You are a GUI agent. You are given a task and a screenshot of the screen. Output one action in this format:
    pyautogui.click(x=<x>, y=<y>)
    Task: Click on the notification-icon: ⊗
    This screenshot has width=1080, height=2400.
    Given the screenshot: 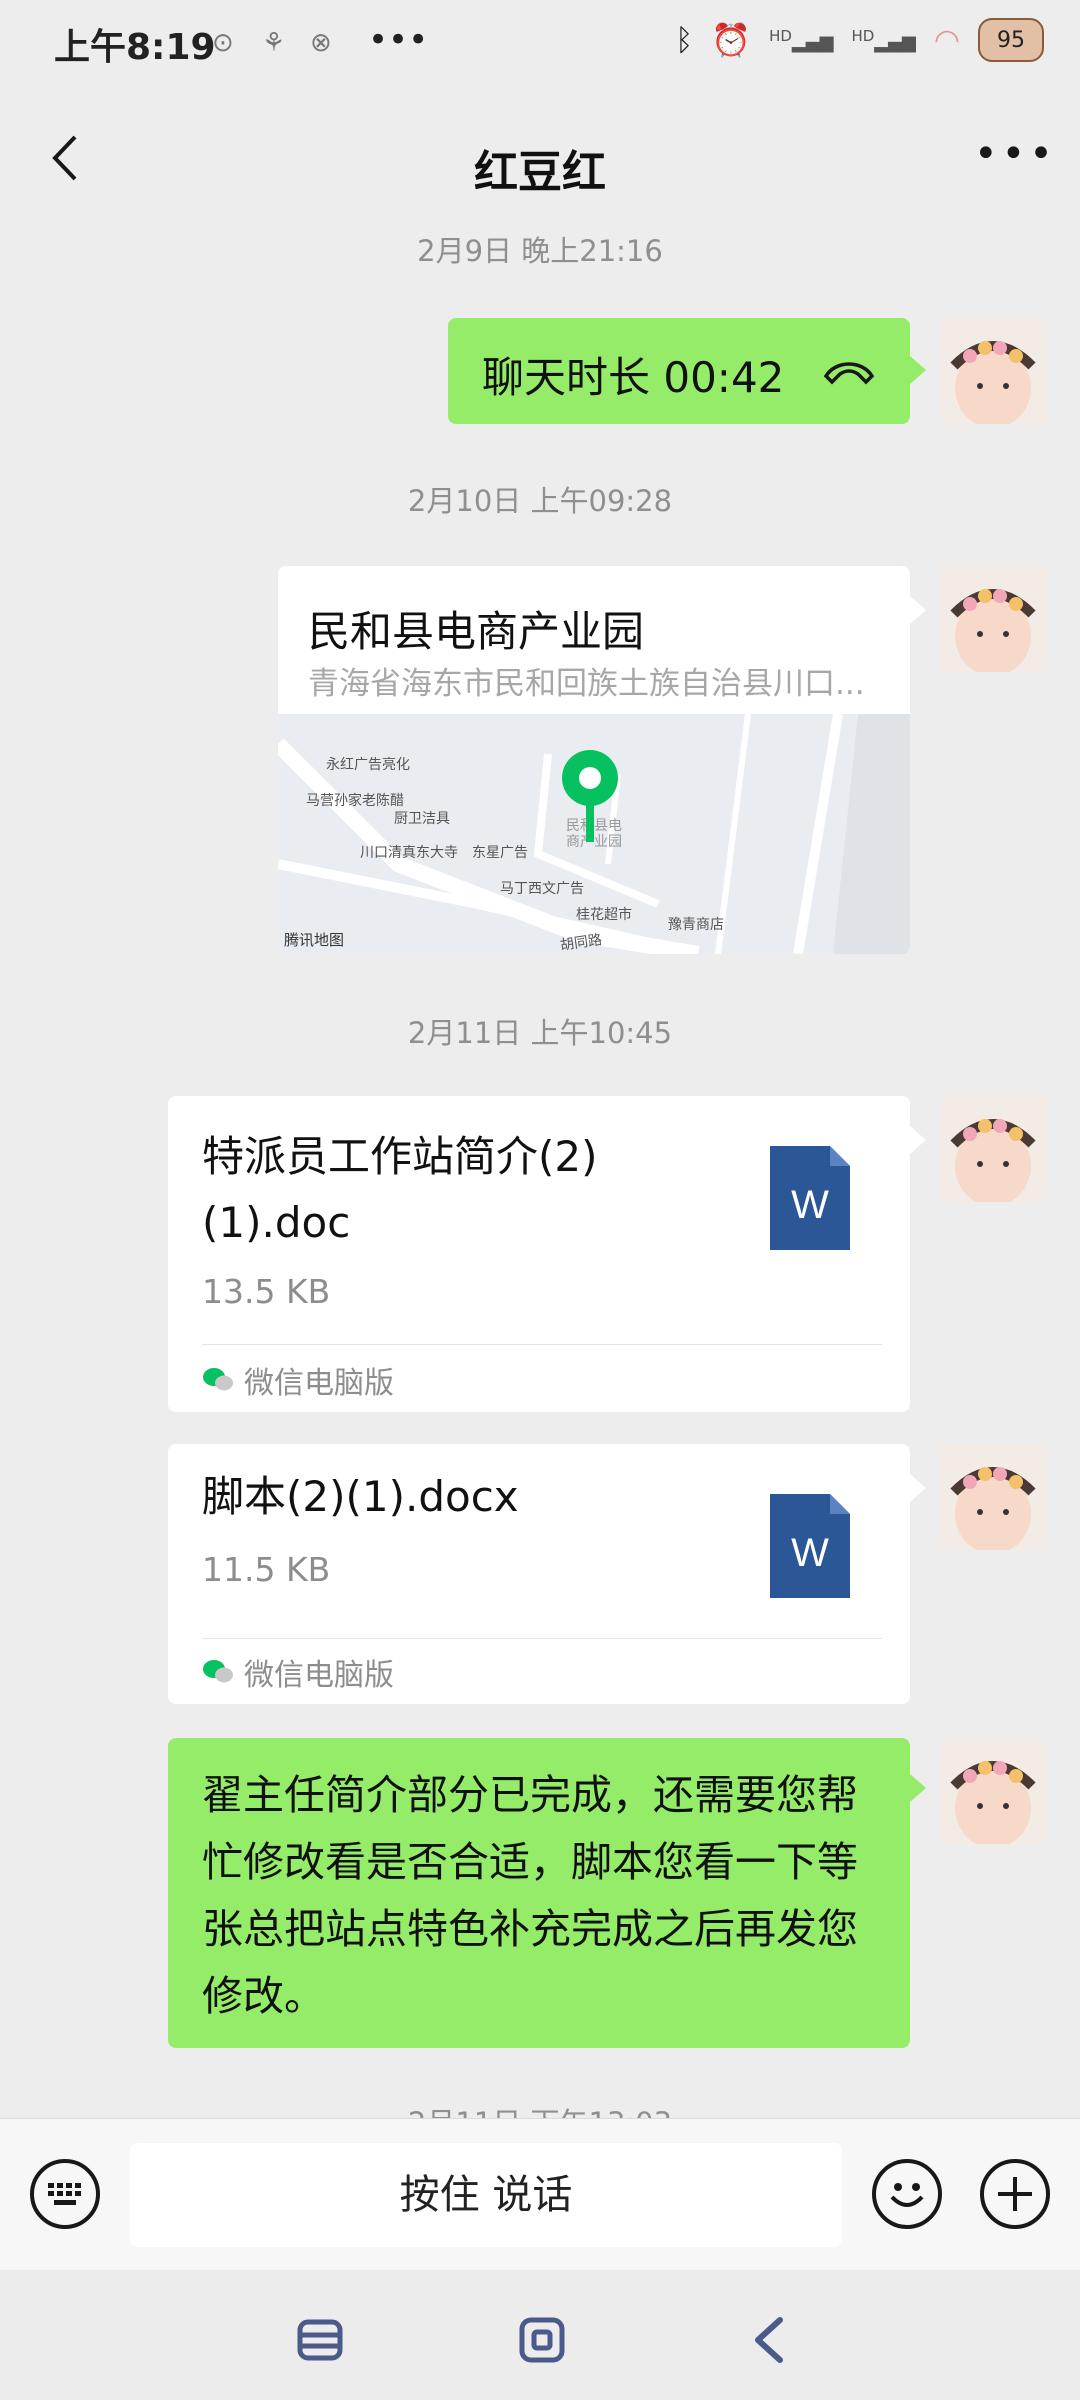 What is the action you would take?
    pyautogui.click(x=321, y=43)
    